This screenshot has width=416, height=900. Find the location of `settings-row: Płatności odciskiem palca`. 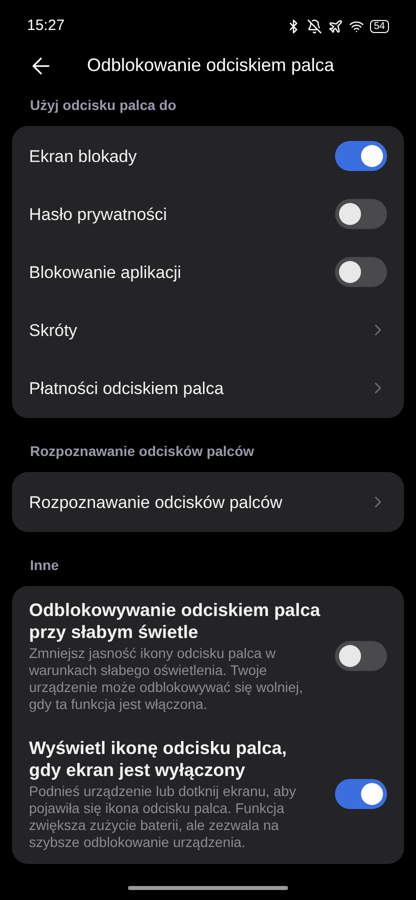

settings-row: Płatności odciskiem palca is located at coordinates (208, 388).